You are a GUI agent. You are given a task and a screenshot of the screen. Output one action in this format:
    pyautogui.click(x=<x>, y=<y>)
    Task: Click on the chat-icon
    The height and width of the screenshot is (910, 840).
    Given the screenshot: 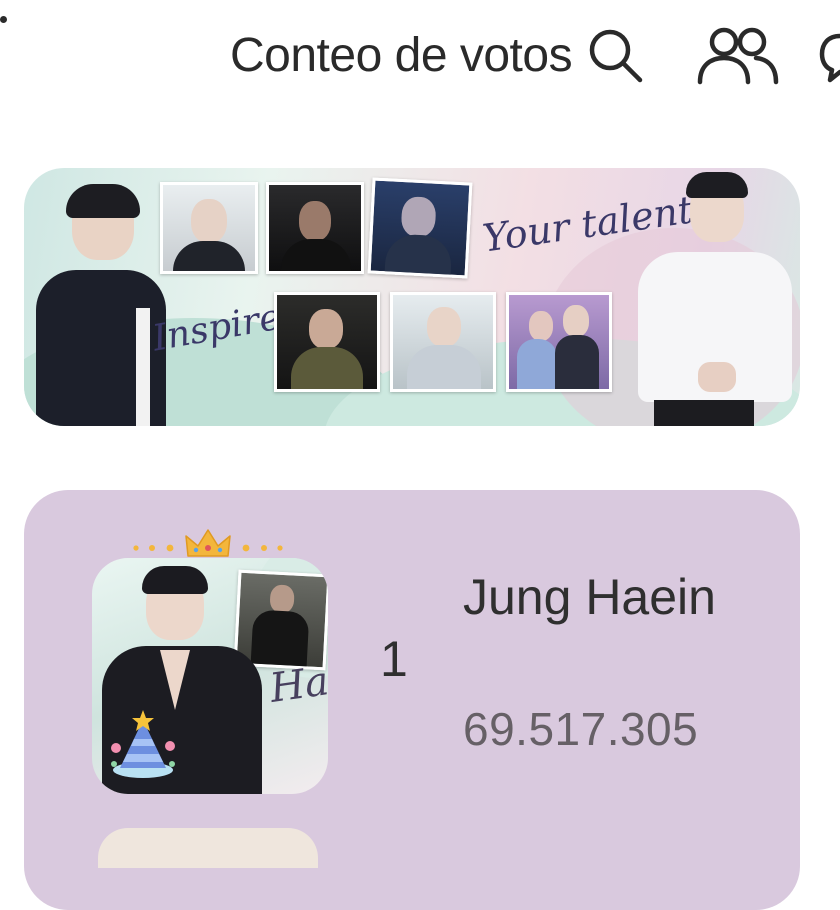 What is the action you would take?
    pyautogui.click(x=829, y=58)
    